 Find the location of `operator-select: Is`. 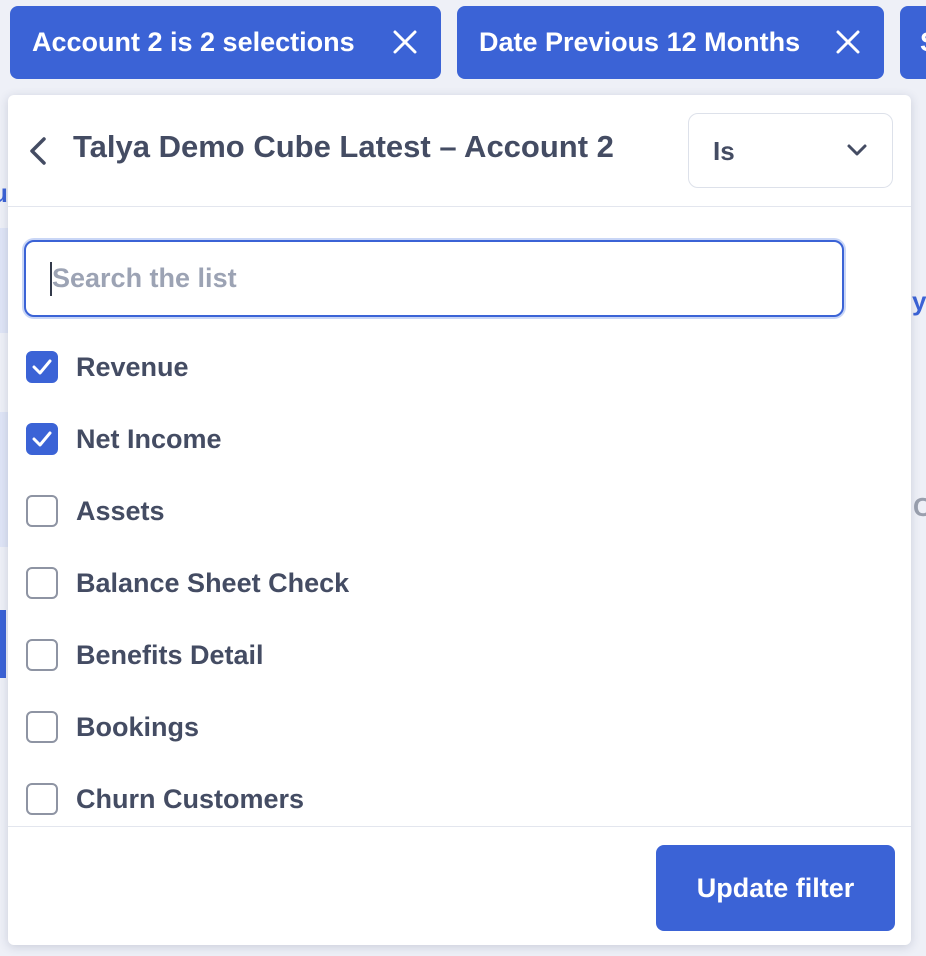

operator-select: Is is located at coordinates (790, 150).